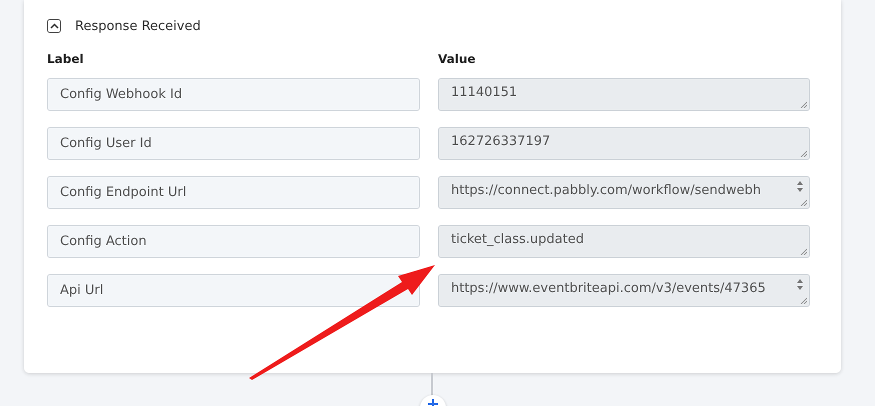  What do you see at coordinates (433, 402) in the screenshot?
I see `plus-icon` at bounding box center [433, 402].